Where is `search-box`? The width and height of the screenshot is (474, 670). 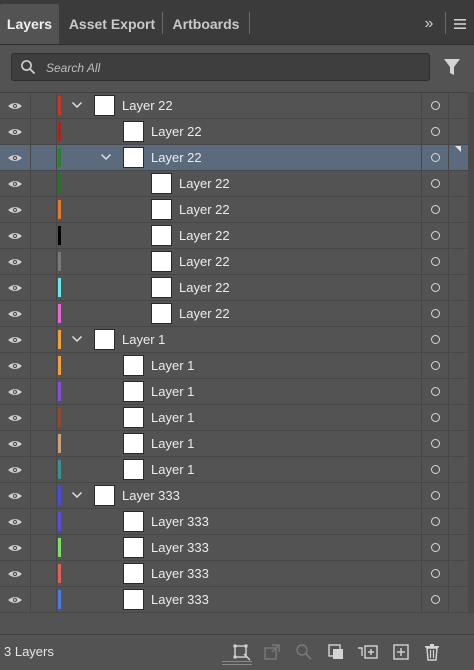
search-box is located at coordinates (220, 67).